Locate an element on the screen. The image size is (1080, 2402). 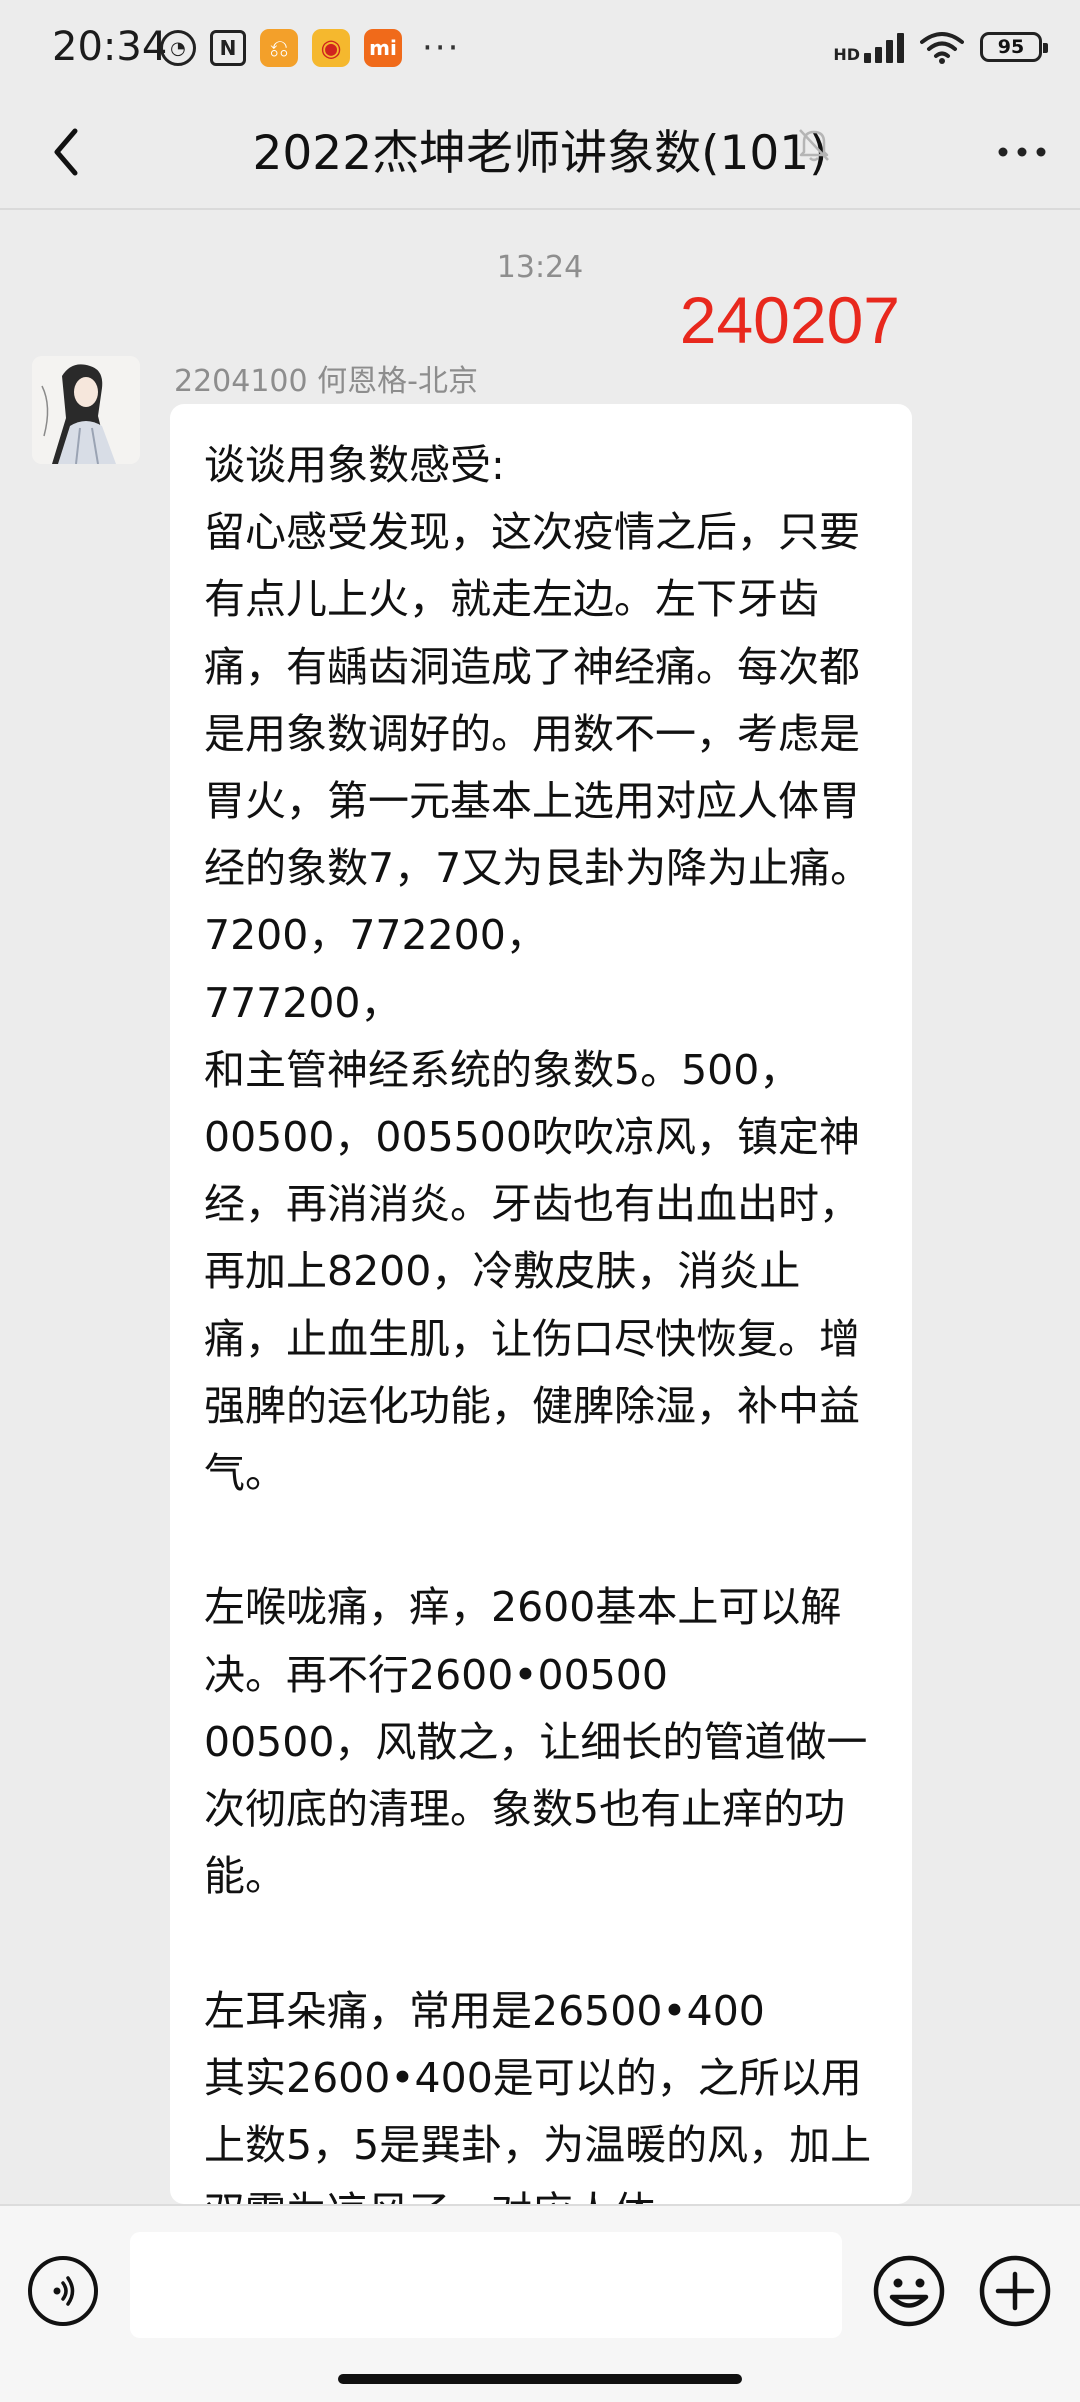
app-notification-icon: ⎌ is located at coordinates (279, 48).